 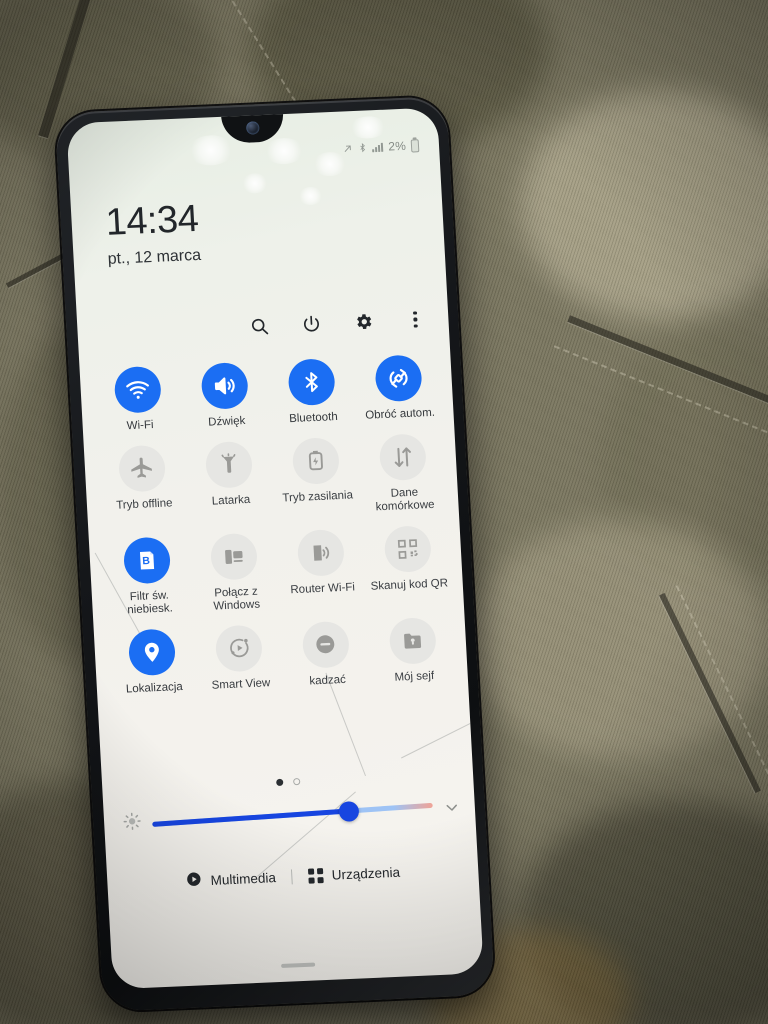 What do you see at coordinates (154, 688) in the screenshot?
I see `tile-label: Lokalizacja` at bounding box center [154, 688].